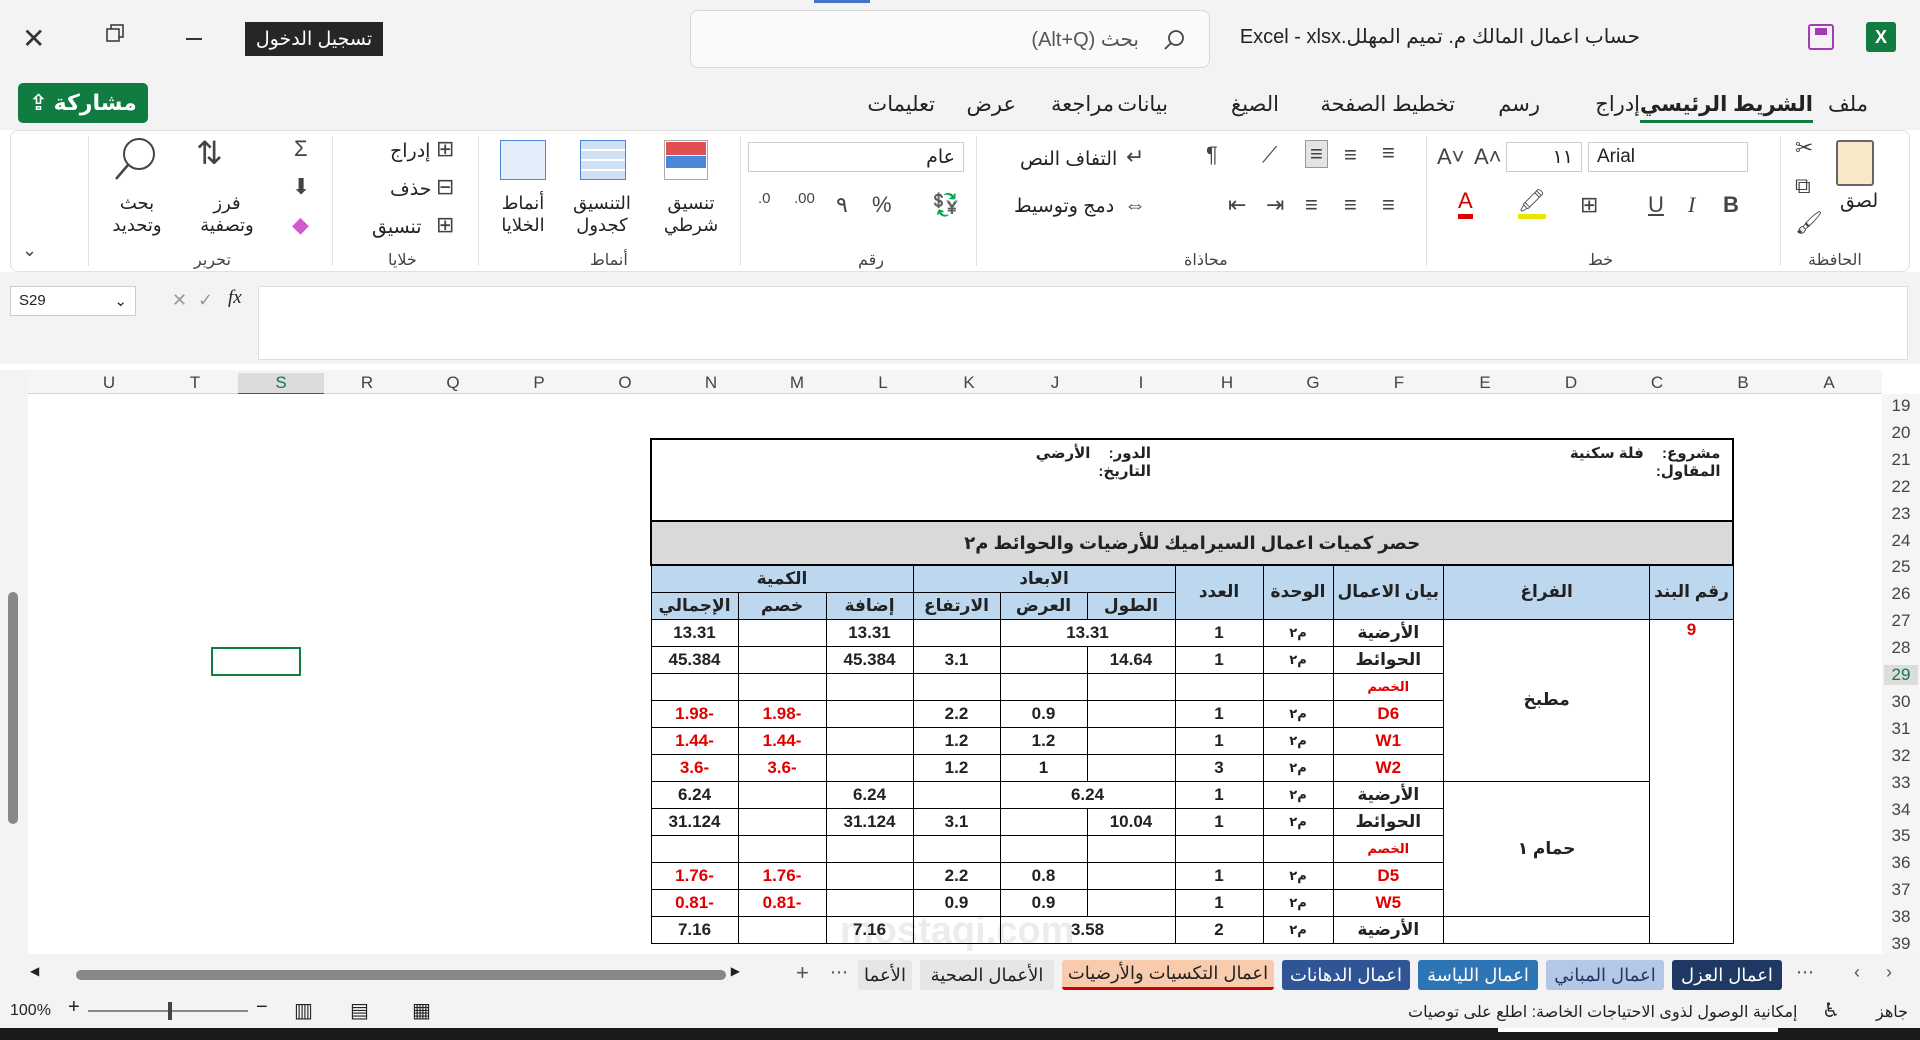 The height and width of the screenshot is (1040, 1920). Describe the element at coordinates (694, 632) in the screenshot. I see `total-cell: 13.31` at that location.